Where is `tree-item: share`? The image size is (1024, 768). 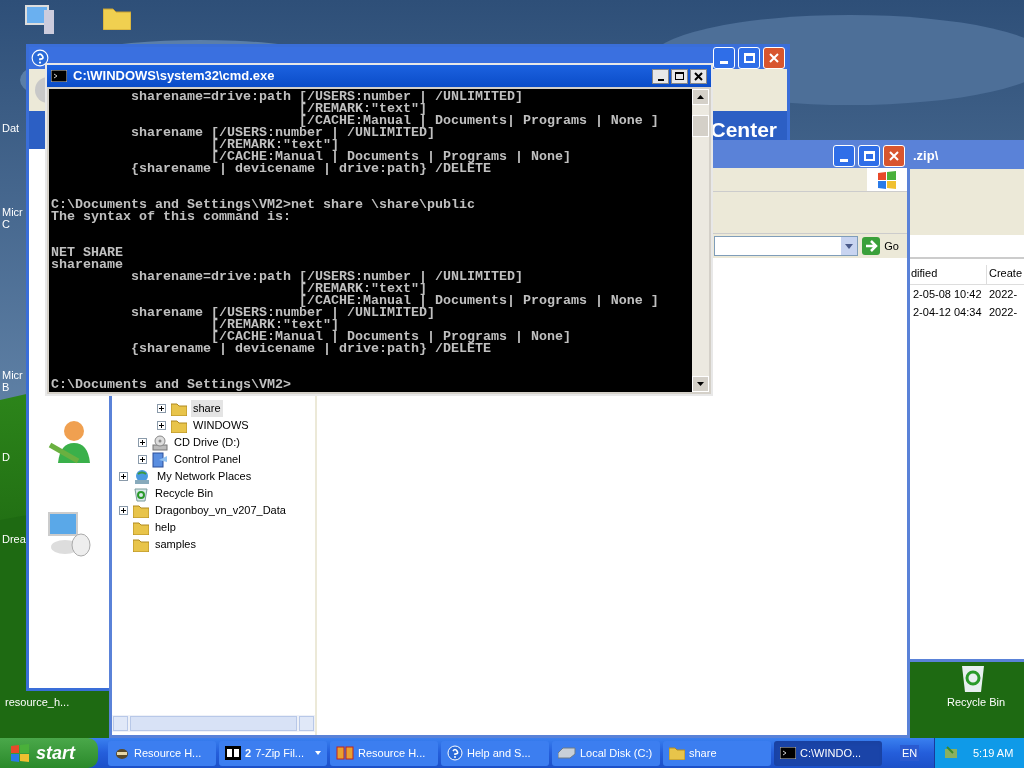 tree-item: share is located at coordinates (207, 408).